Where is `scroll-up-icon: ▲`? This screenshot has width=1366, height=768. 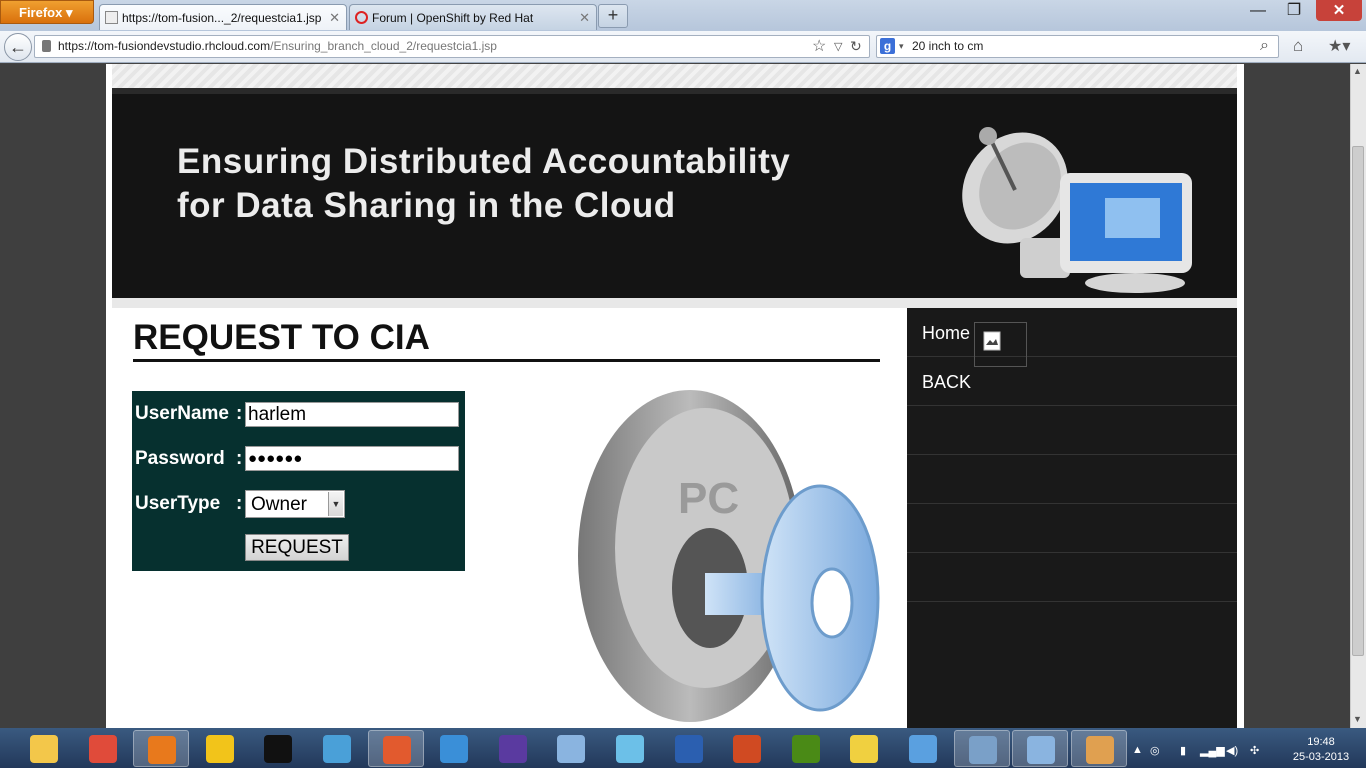
scroll-up-icon: ▲ is located at coordinates (1357, 71).